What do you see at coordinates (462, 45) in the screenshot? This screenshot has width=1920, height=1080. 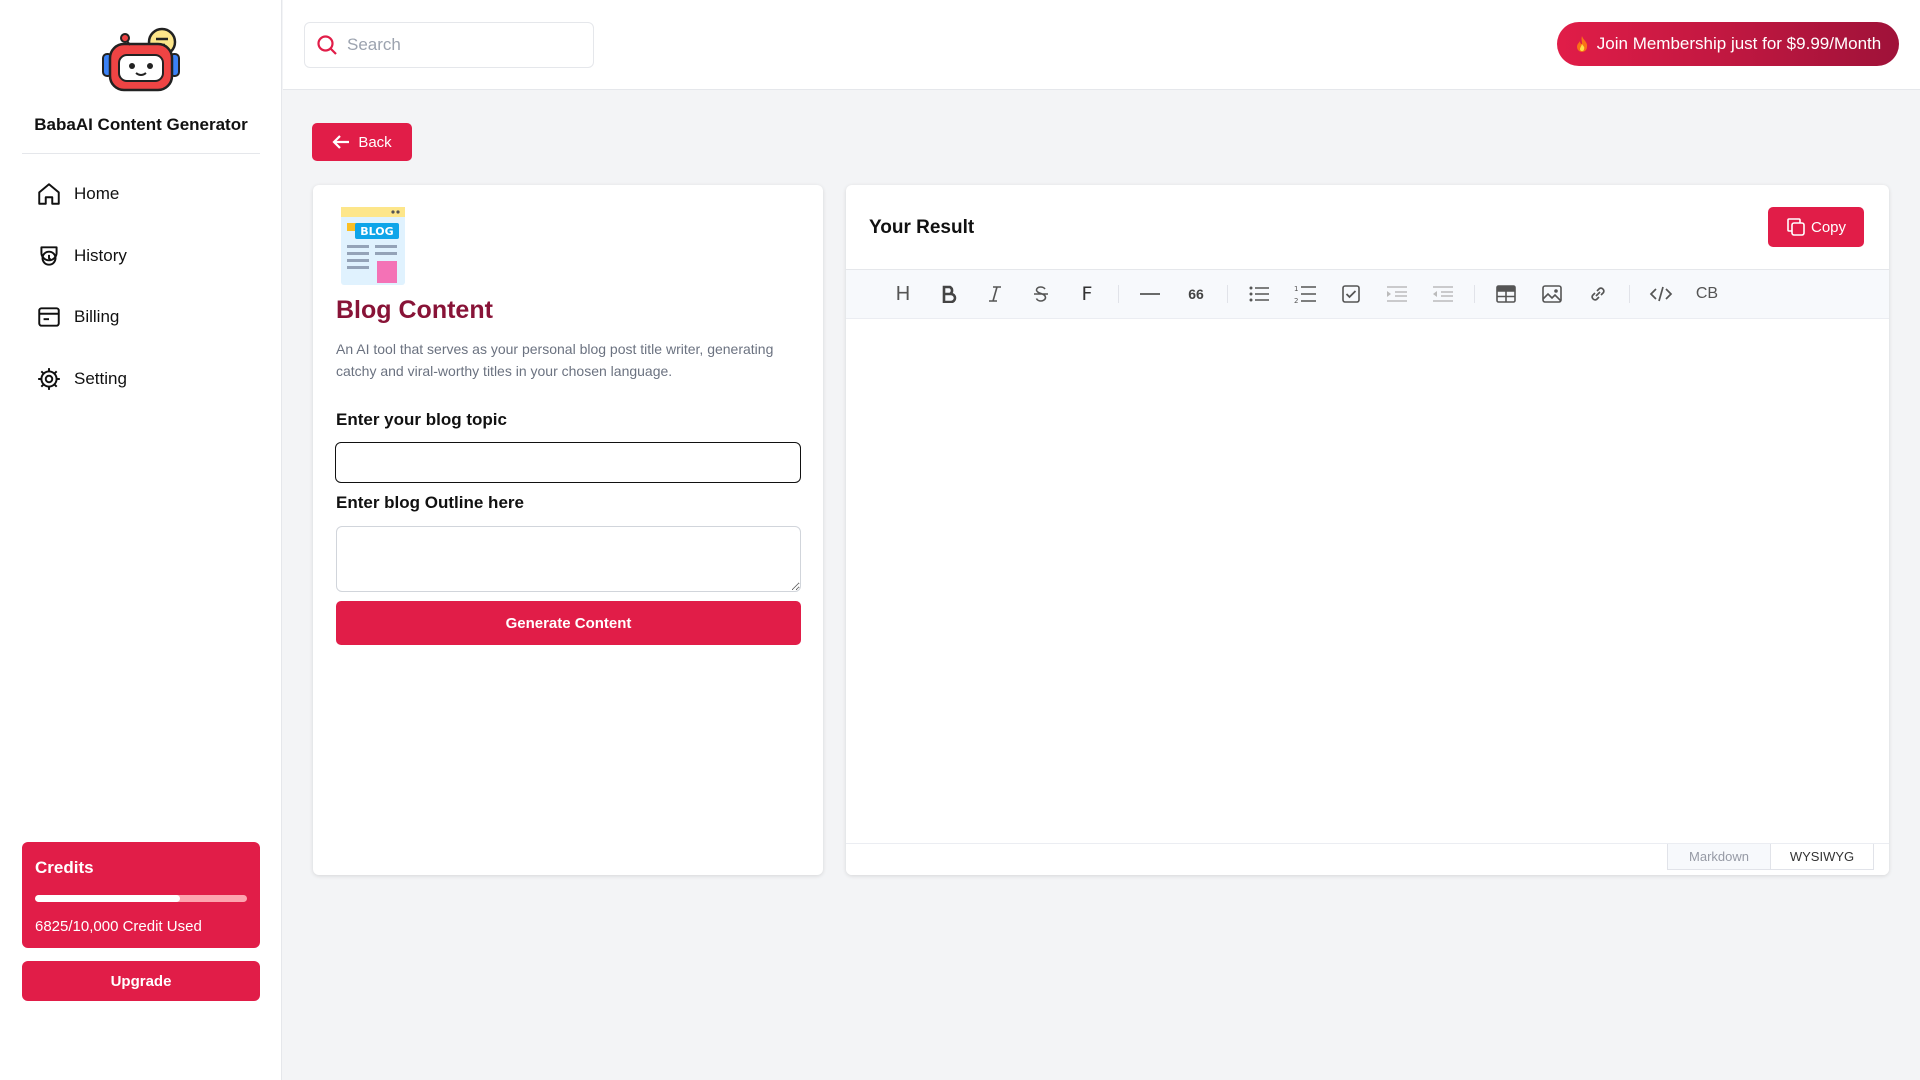 I see `search-input` at bounding box center [462, 45].